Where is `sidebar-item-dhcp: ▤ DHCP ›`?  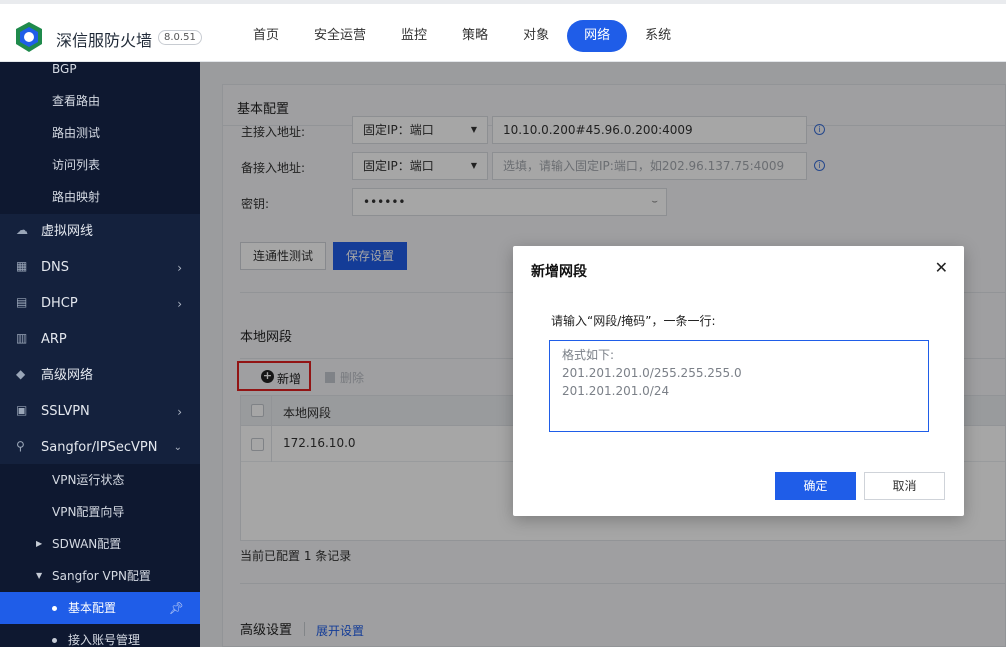 sidebar-item-dhcp: ▤ DHCP › is located at coordinates (100, 304).